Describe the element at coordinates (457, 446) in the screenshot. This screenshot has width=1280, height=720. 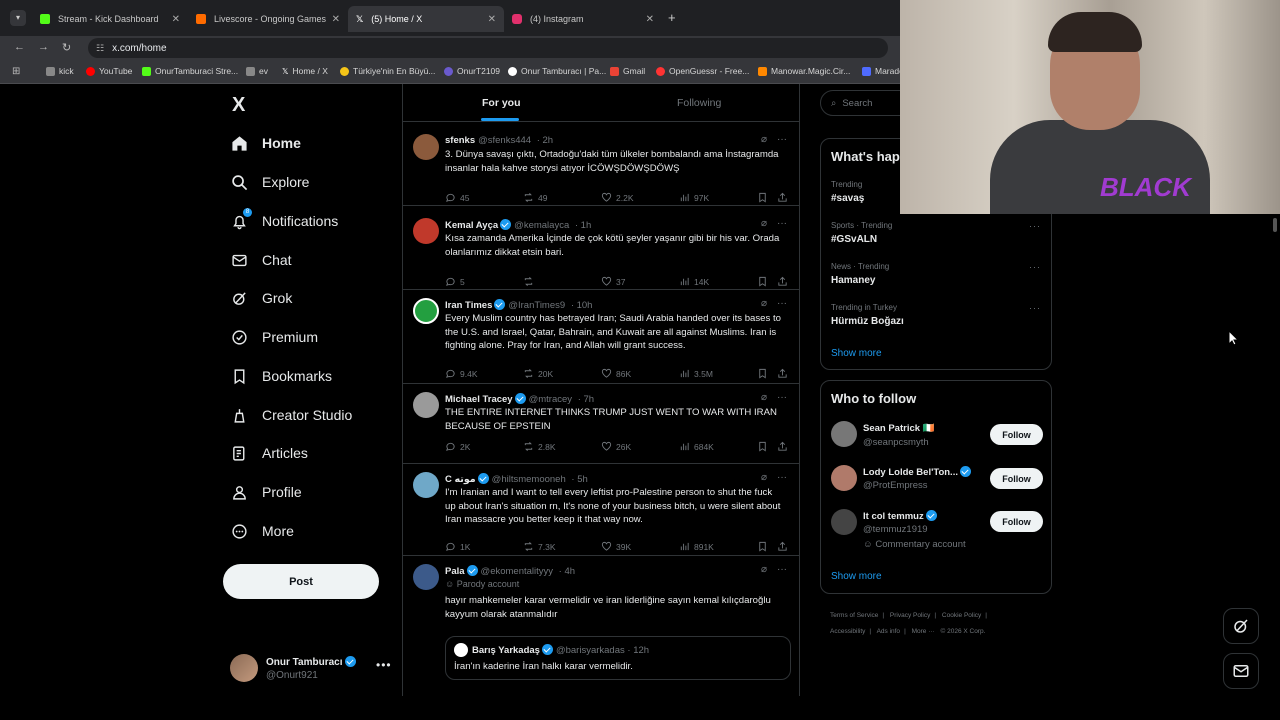
I see `reply-button: 2K` at that location.